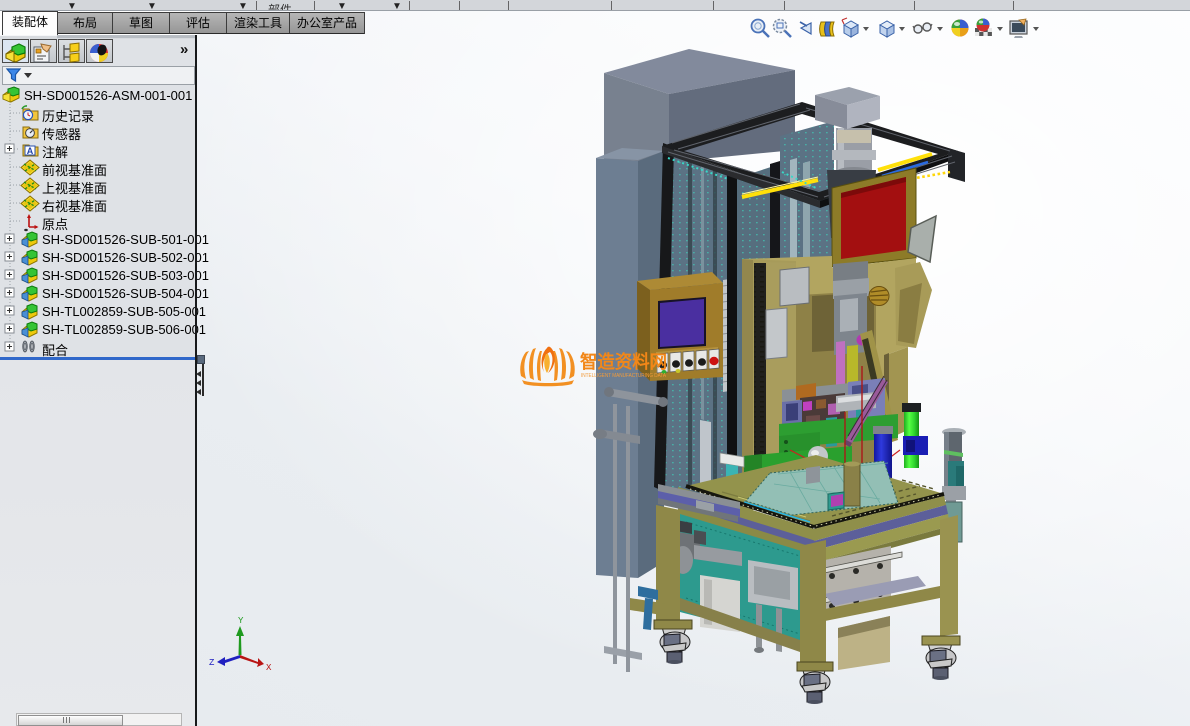 This screenshot has height=726, width=1190. What do you see at coordinates (241, 621) in the screenshot?
I see `svg-text: Y` at bounding box center [241, 621].